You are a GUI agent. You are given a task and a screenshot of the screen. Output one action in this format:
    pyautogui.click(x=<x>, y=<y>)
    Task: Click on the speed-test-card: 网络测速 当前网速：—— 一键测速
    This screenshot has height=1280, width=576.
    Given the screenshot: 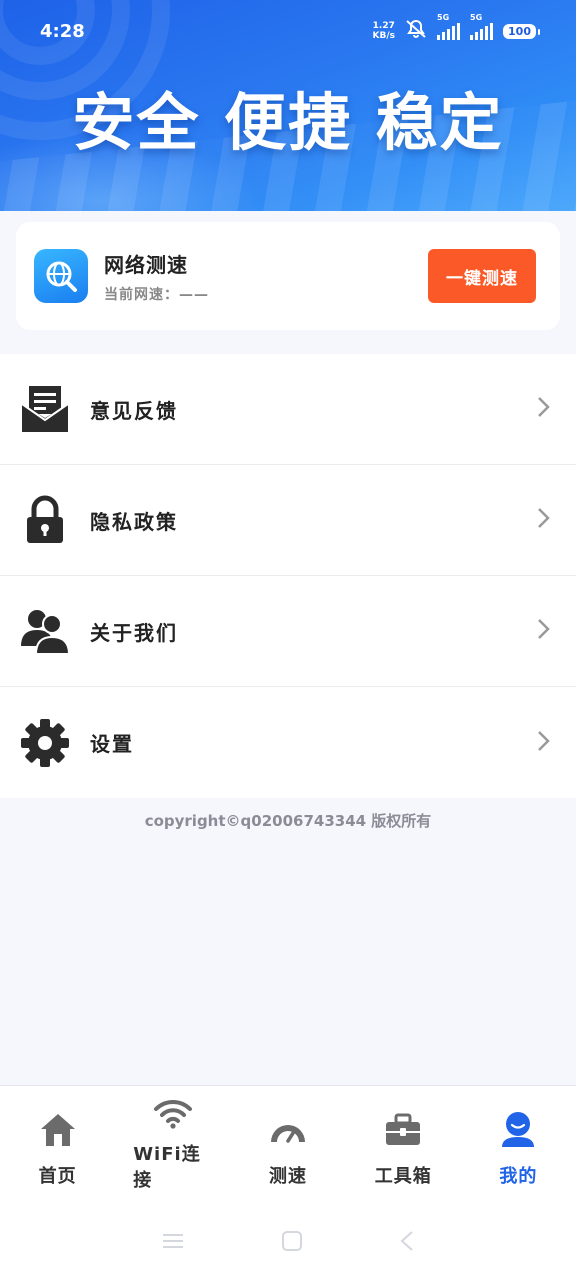 What is the action you would take?
    pyautogui.click(x=288, y=276)
    